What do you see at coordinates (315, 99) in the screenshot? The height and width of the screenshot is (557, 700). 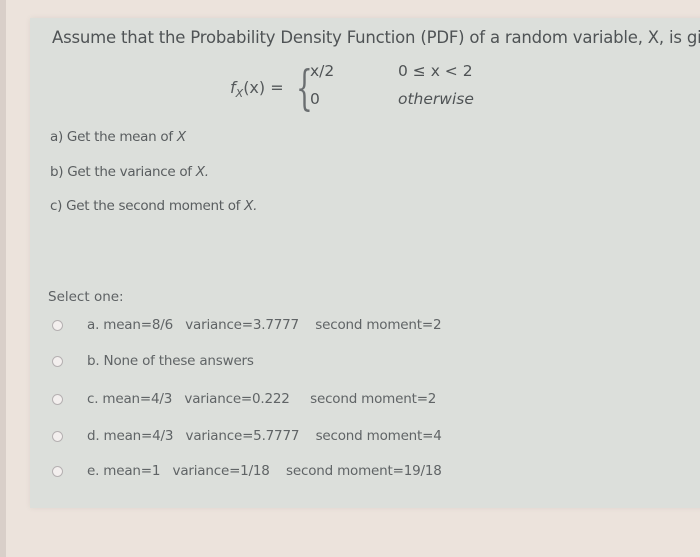 I see `case-2-value: 0` at bounding box center [315, 99].